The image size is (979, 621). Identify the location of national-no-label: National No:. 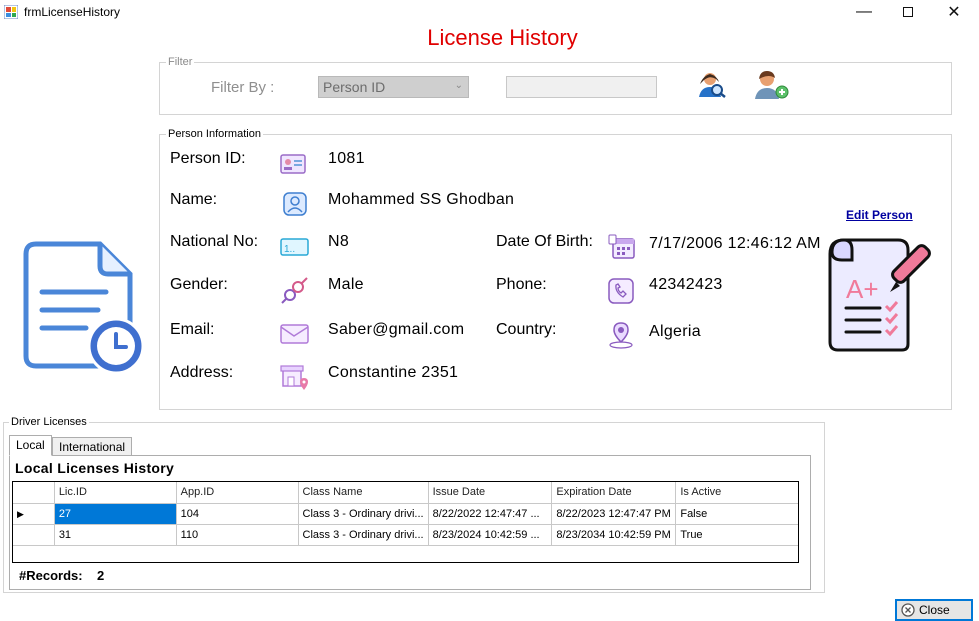
(214, 241).